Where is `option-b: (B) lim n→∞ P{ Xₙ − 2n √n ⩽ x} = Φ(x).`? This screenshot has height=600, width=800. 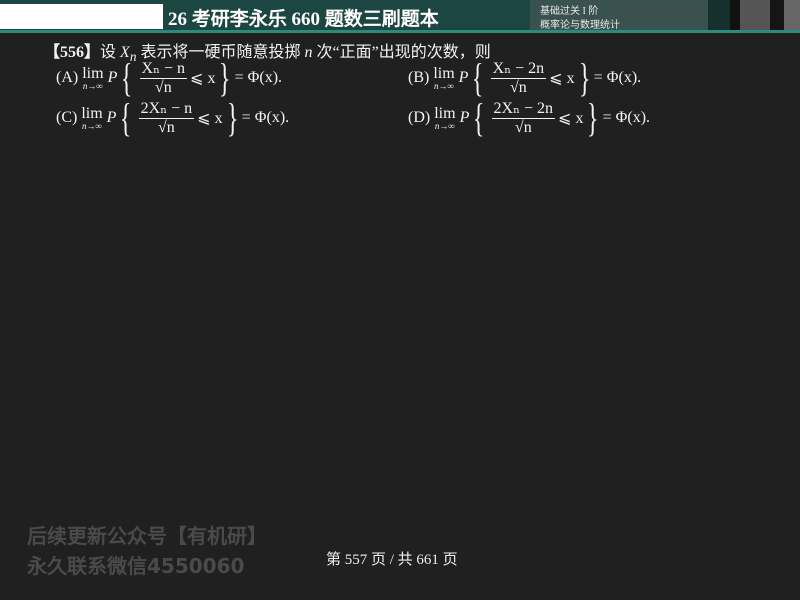 option-b: (B) lim n→∞ P{ Xₙ − 2n √n ⩽ x} = Φ(x). is located at coordinates (525, 77).